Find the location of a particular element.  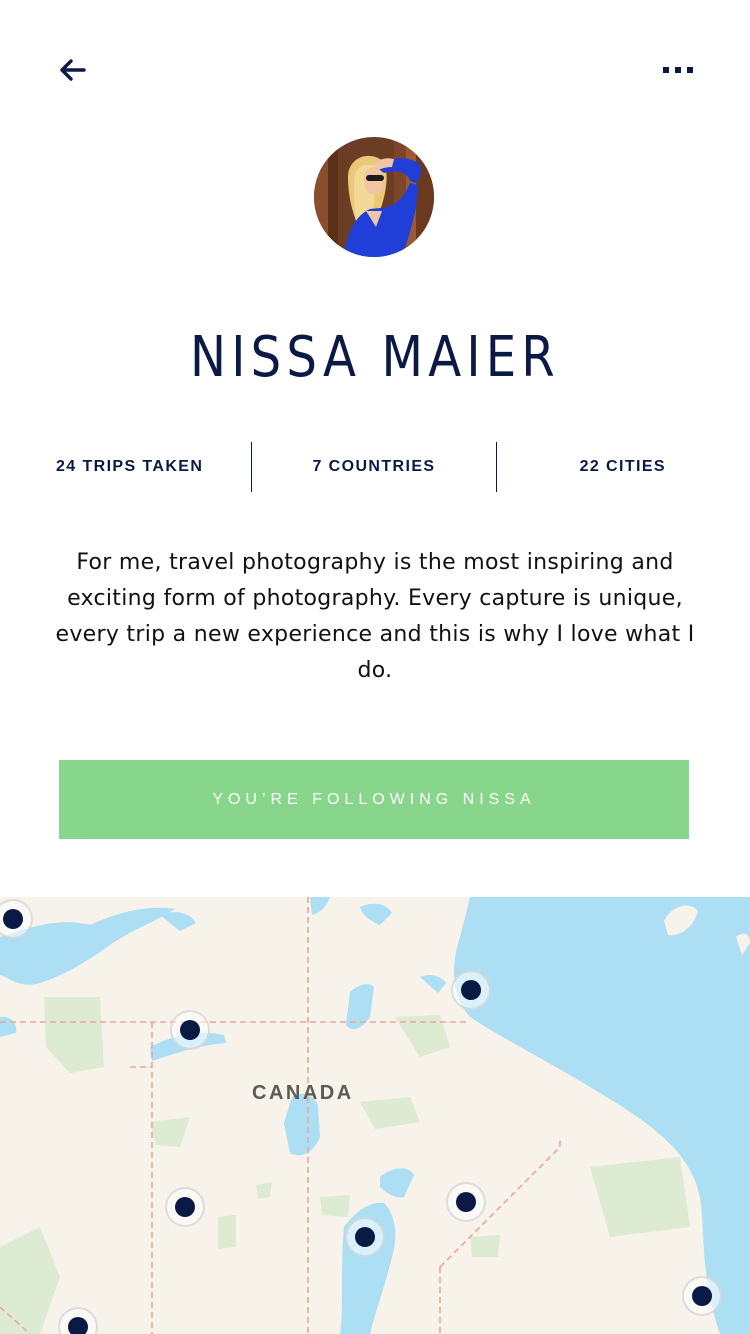

stat-trips-taken: 24 TRIPS TAKEN is located at coordinates (130, 466).